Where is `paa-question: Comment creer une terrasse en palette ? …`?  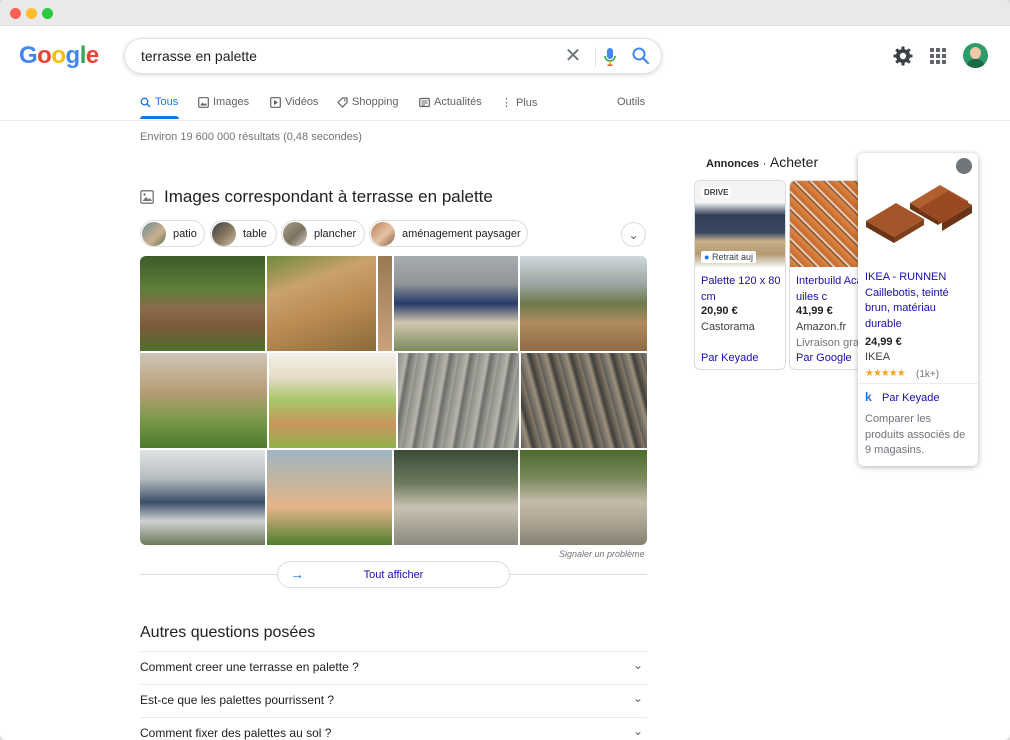 paa-question: Comment creer une terrasse en palette ? … is located at coordinates (393, 667).